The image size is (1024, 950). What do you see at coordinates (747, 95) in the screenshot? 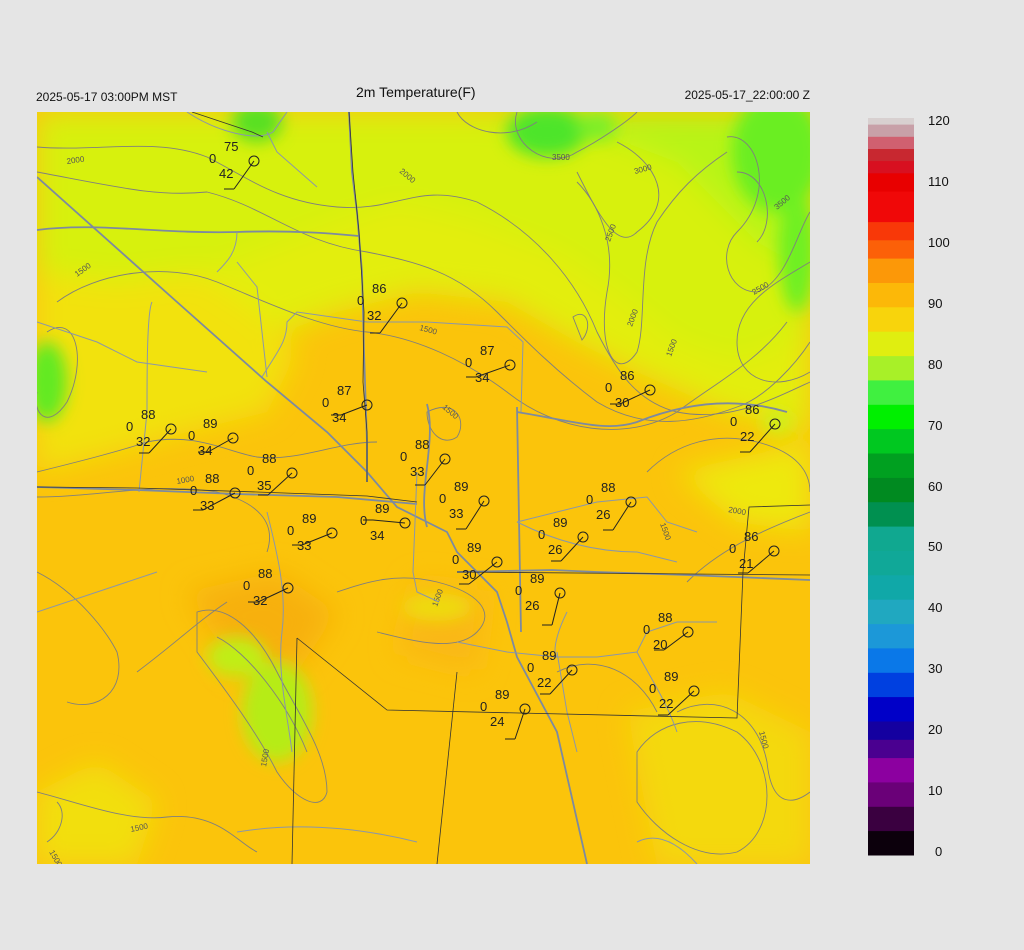
I see `valid-time-utc: 2025-05-17_22:00:00 Z` at bounding box center [747, 95].